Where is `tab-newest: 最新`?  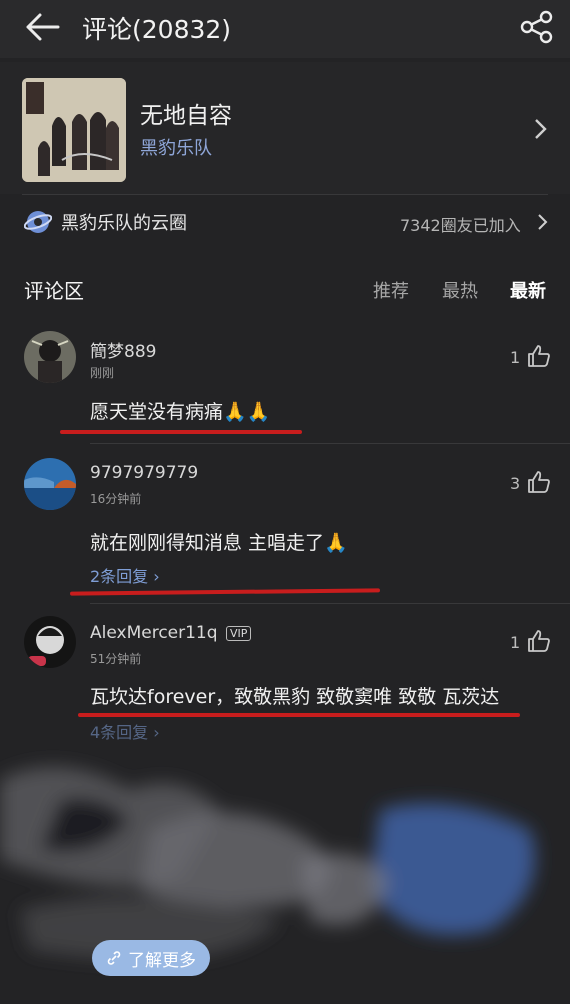
tab-newest: 最新 is located at coordinates (528, 290).